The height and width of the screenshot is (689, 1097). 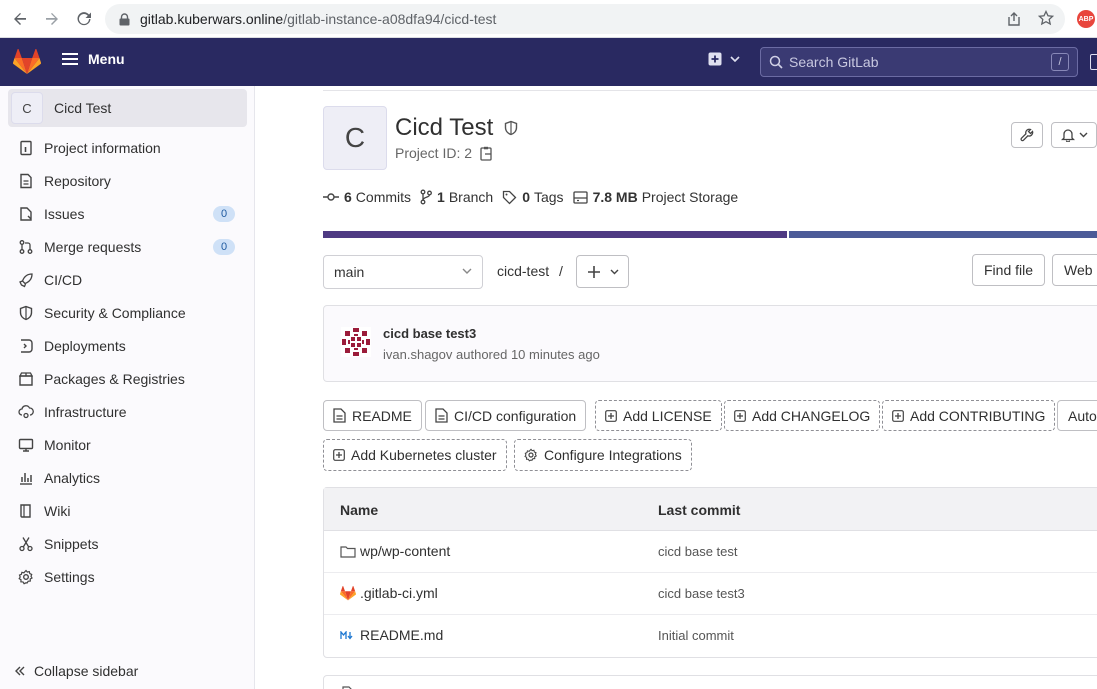 What do you see at coordinates (506, 415) in the screenshot?
I see `cicd-configuration-button: CI/CD configuration` at bounding box center [506, 415].